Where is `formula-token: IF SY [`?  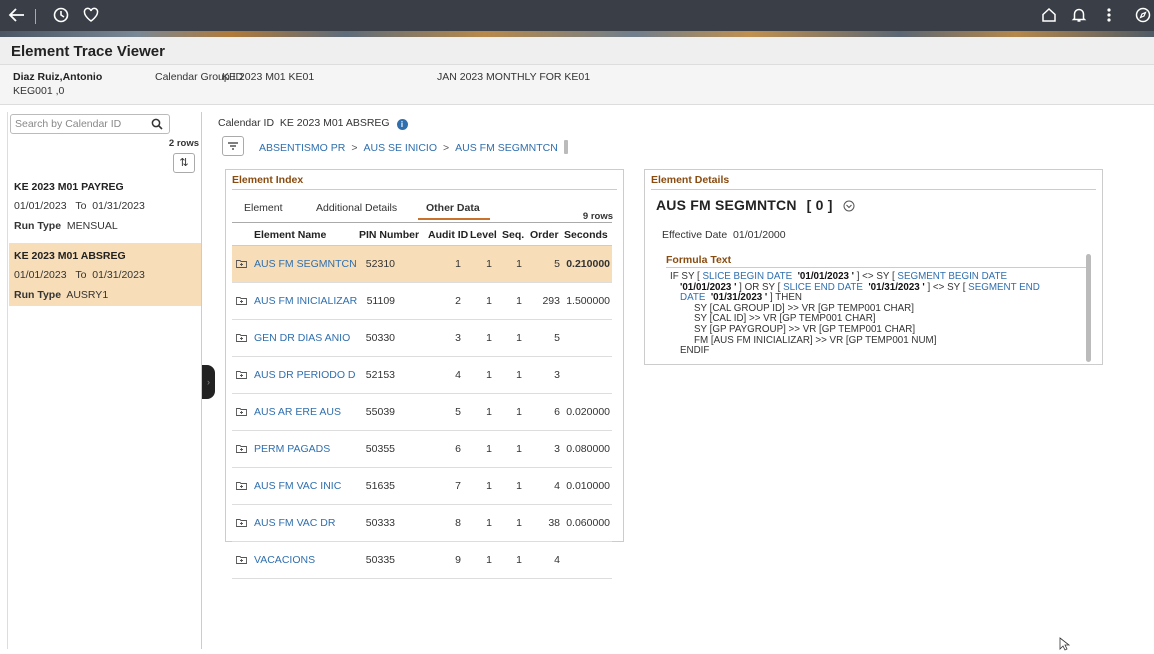 formula-token: IF SY [ is located at coordinates (686, 276).